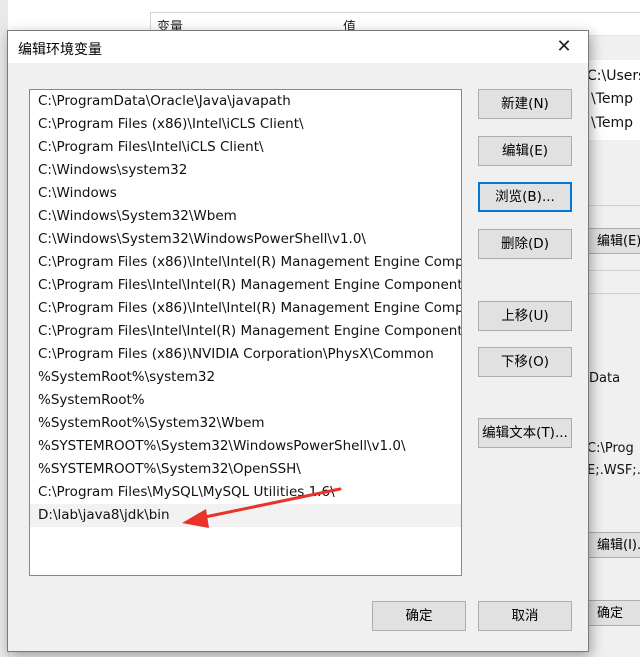 This screenshot has width=640, height=657. I want to click on move-down-button: 下移(O), so click(525, 362).